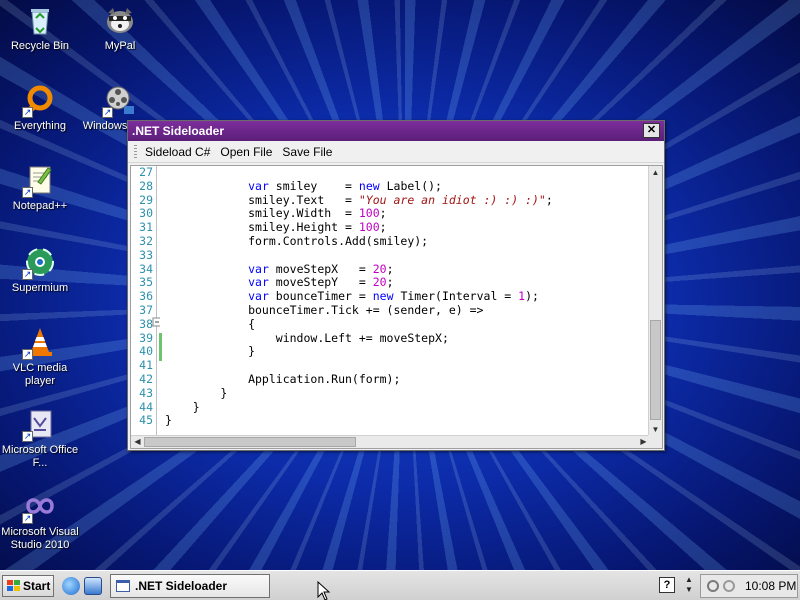 The width and height of the screenshot is (800, 600). I want to click on office-document-icon: ↗, so click(39, 425).